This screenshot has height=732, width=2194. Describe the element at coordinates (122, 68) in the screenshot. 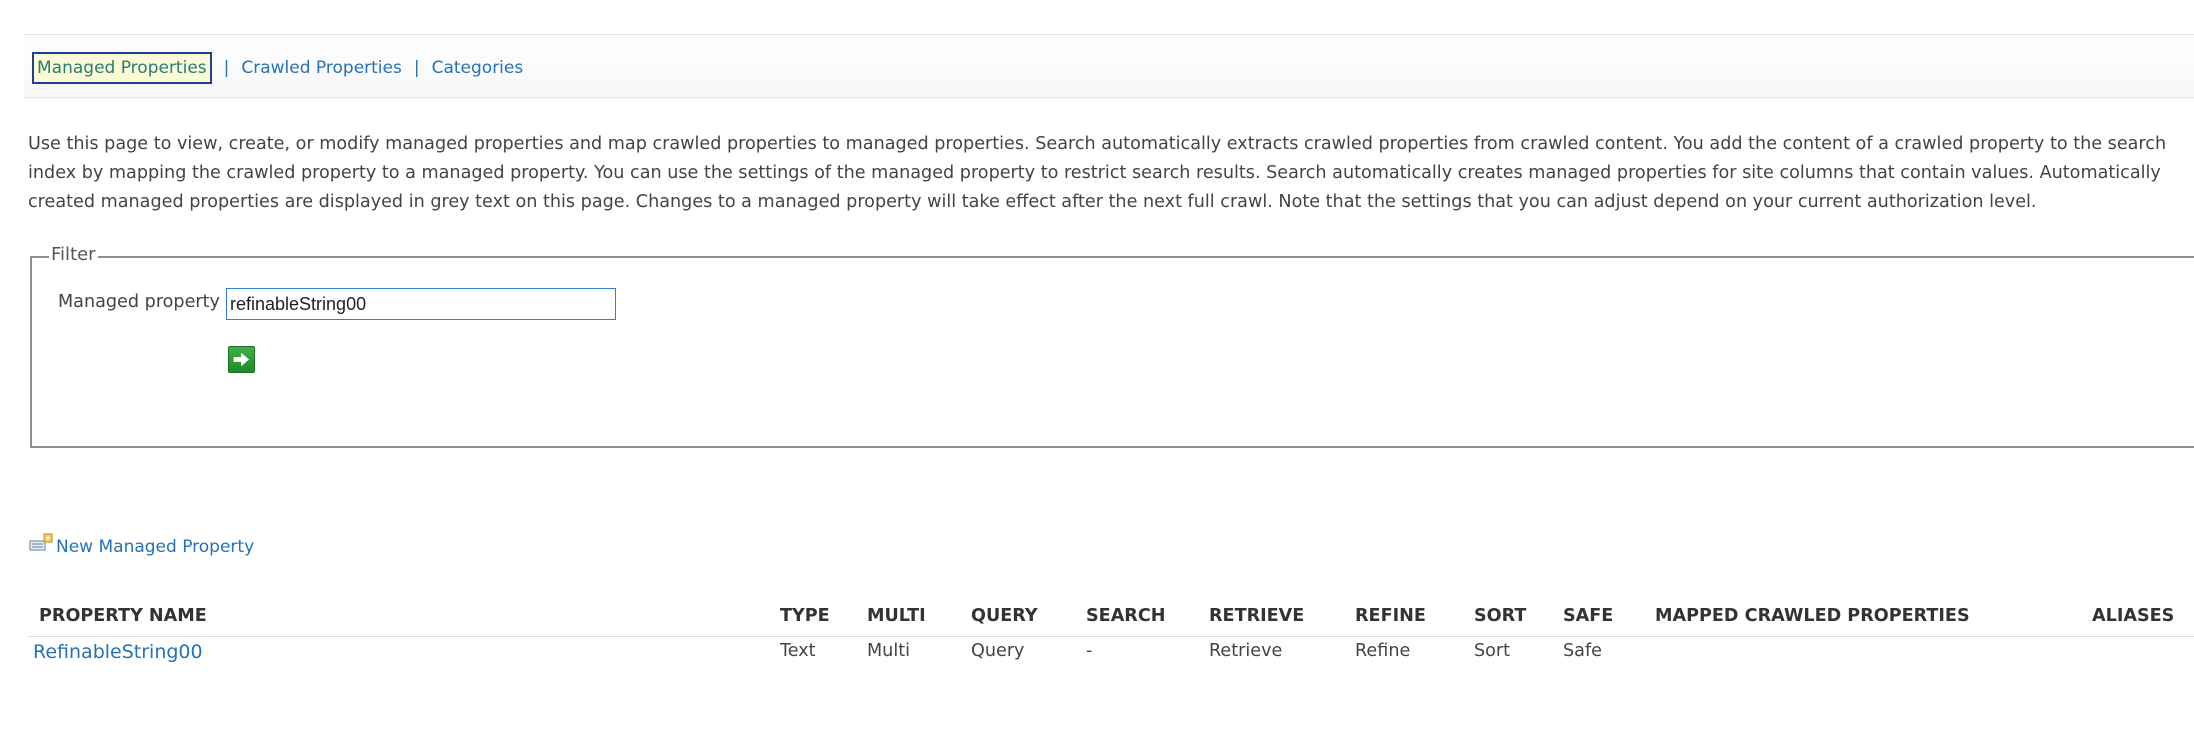

I see `tab-managed-properties: Managed Properties` at that location.